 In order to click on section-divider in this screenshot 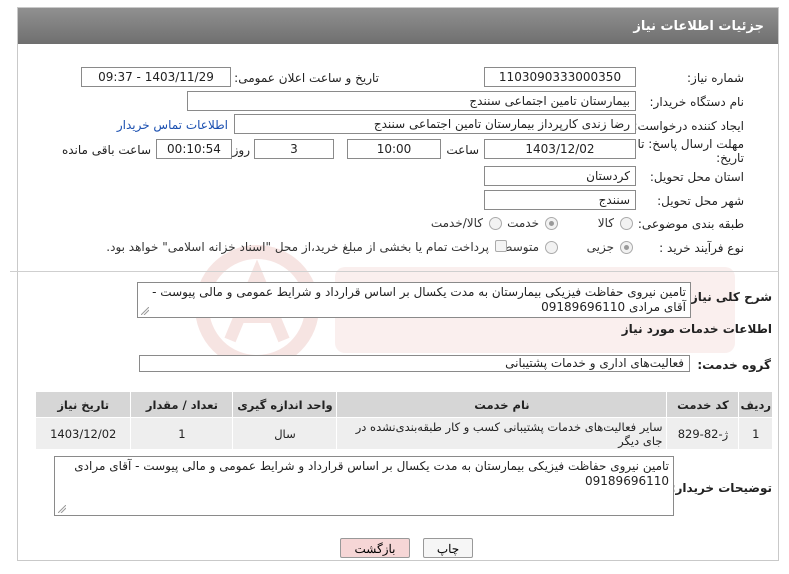, I will do `click(394, 271)`.